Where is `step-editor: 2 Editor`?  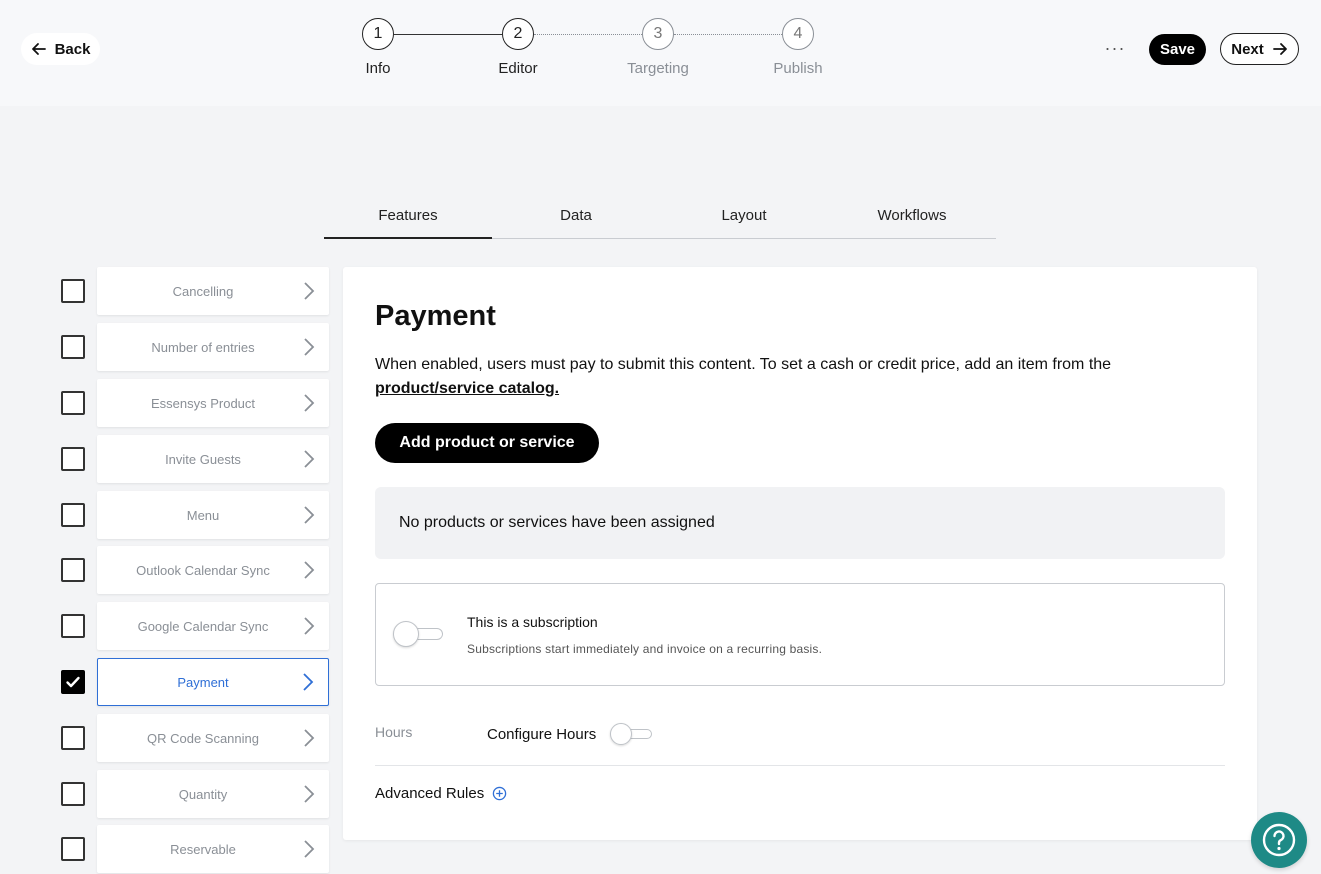 step-editor: 2 Editor is located at coordinates (518, 47).